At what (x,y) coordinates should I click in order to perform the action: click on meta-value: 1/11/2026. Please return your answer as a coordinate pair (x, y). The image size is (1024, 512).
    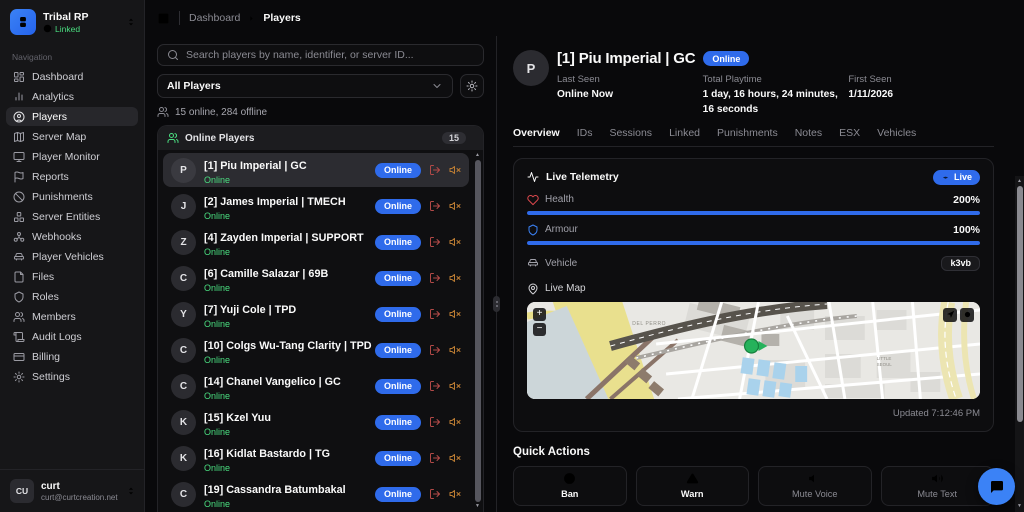
    Looking at the image, I should click on (871, 94).